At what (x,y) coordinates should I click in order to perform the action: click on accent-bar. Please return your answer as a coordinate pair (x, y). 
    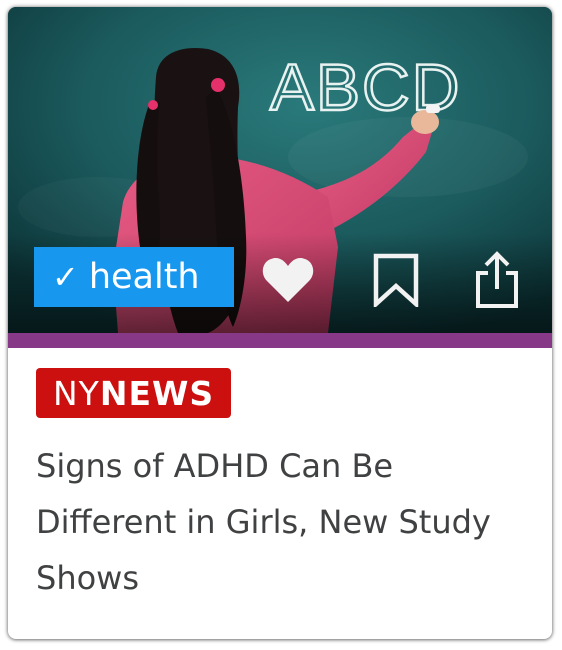
    Looking at the image, I should click on (280, 340).